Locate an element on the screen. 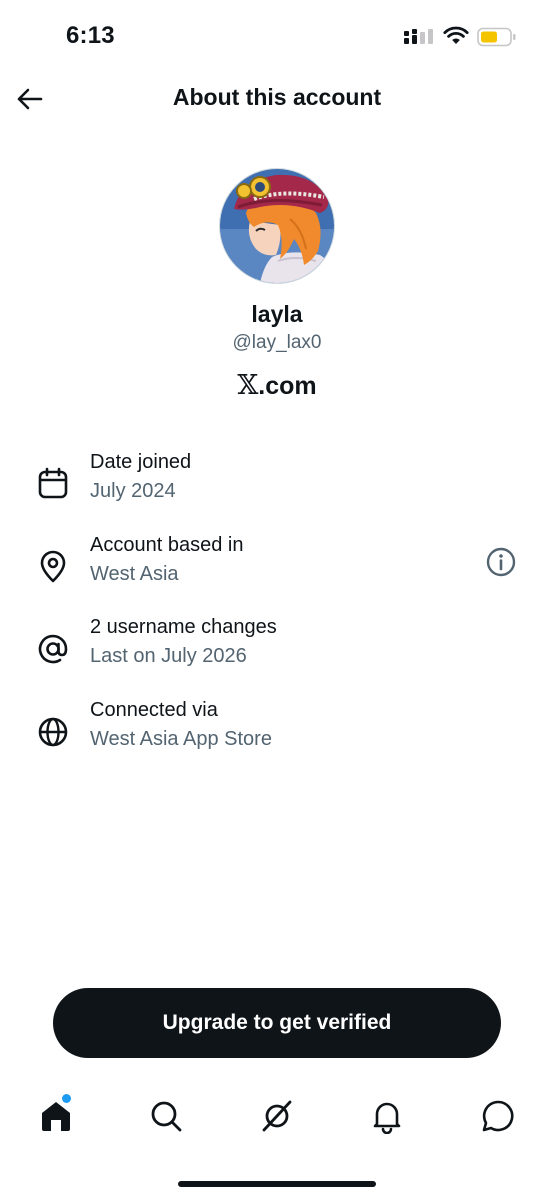 This screenshot has height=1200, width=554. info-row-date-joined: Date joined July 2024 is located at coordinates (277, 481).